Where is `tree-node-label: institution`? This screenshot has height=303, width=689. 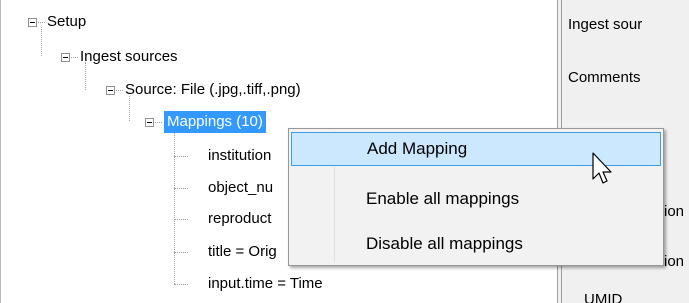 tree-node-label: institution is located at coordinates (240, 155).